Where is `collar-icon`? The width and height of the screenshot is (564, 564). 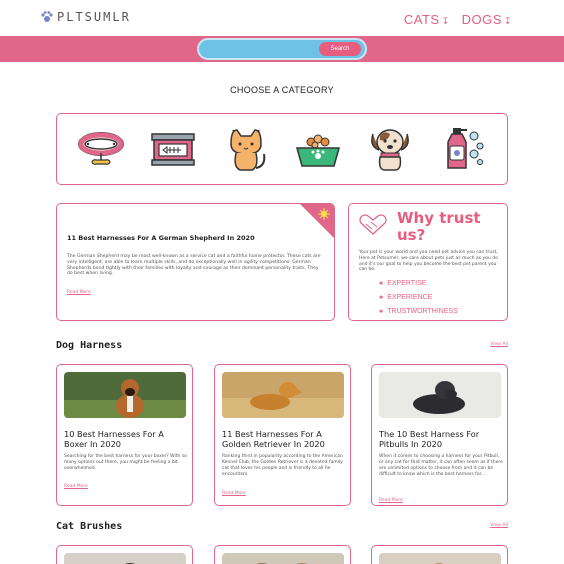 collar-icon is located at coordinates (101, 149).